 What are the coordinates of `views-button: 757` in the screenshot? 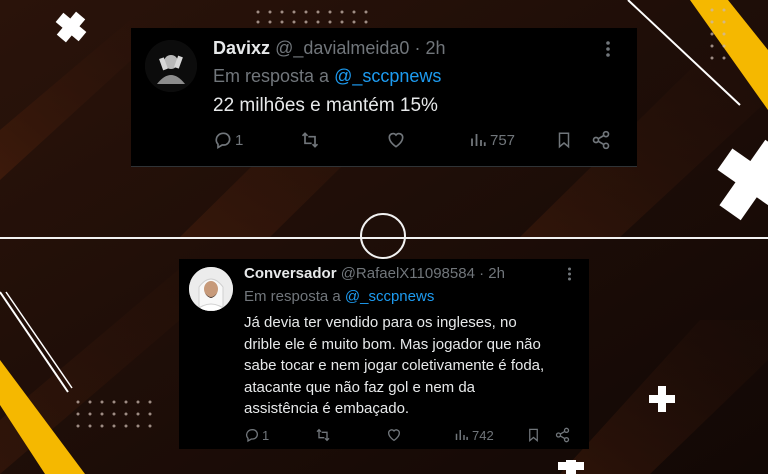 It's located at (492, 140).